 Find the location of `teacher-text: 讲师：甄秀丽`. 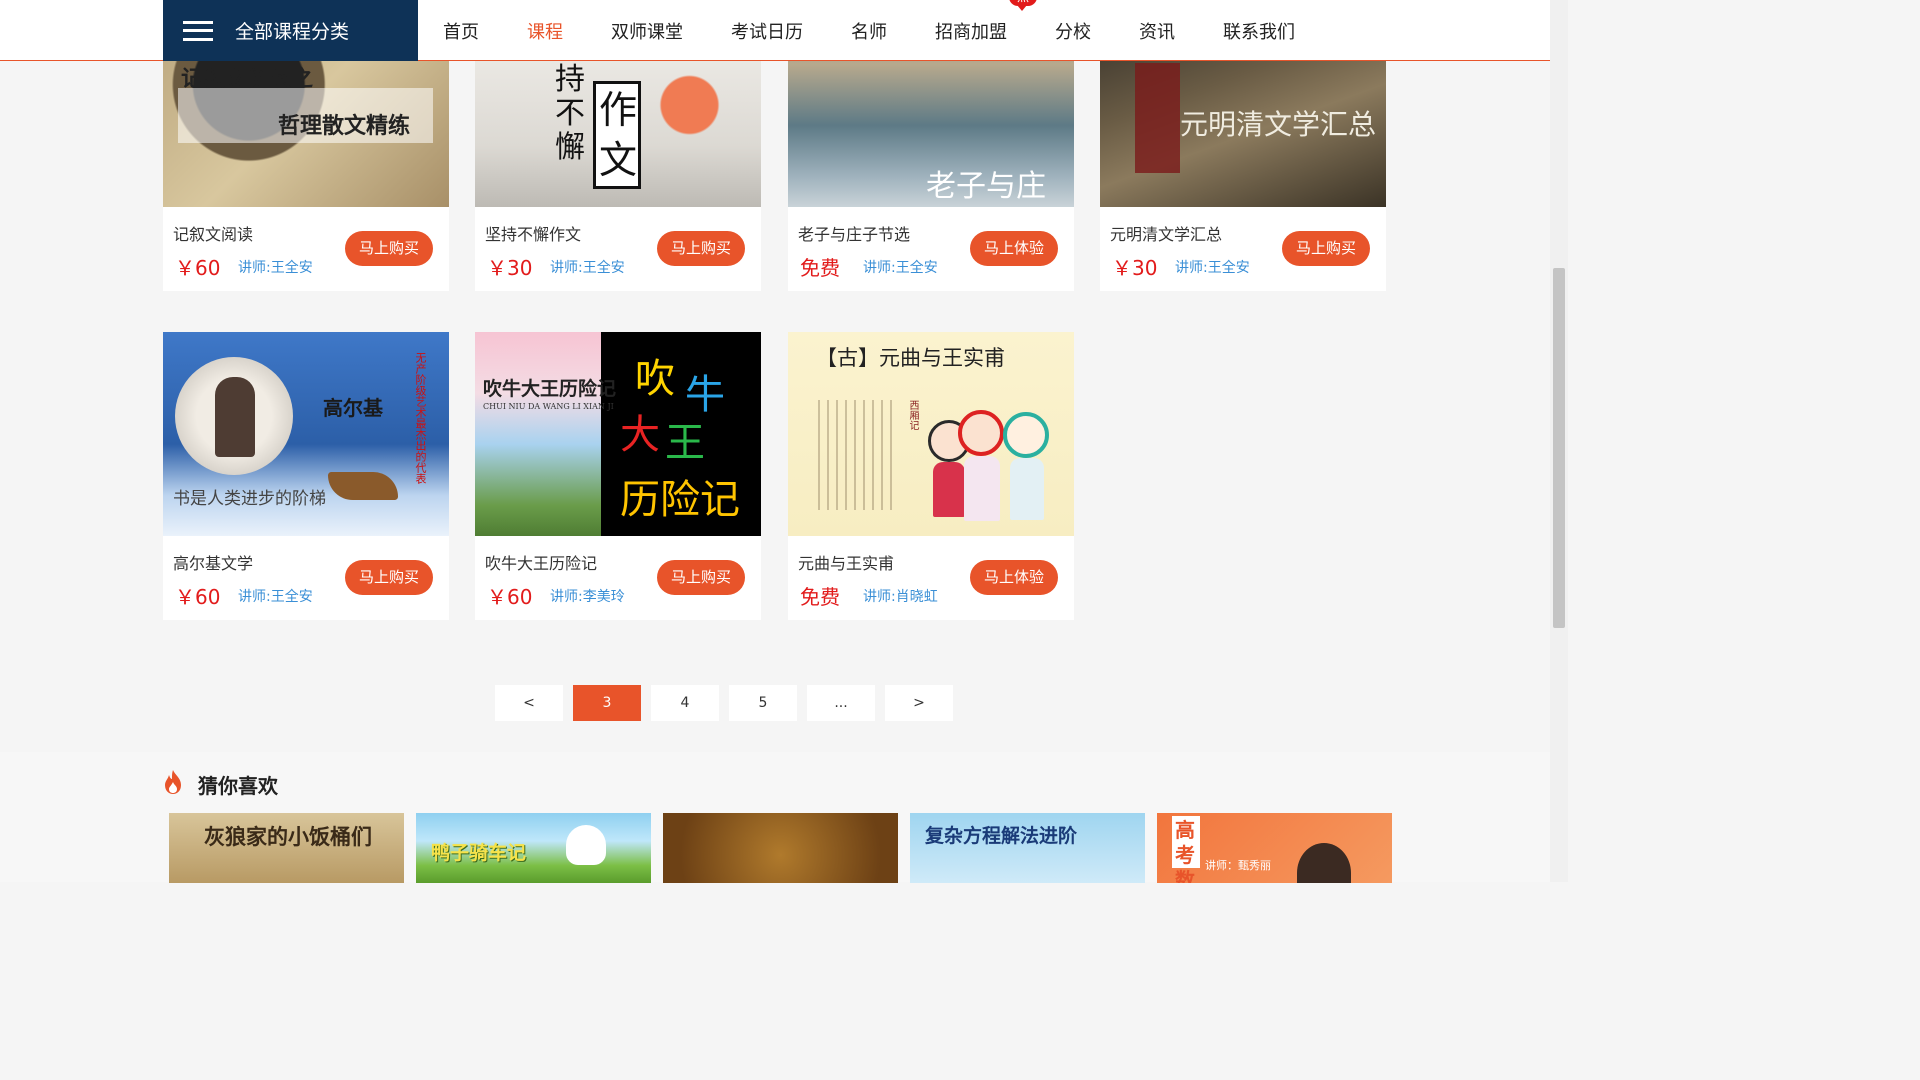

teacher-text: 讲师：甄秀丽 is located at coordinates (1238, 865).